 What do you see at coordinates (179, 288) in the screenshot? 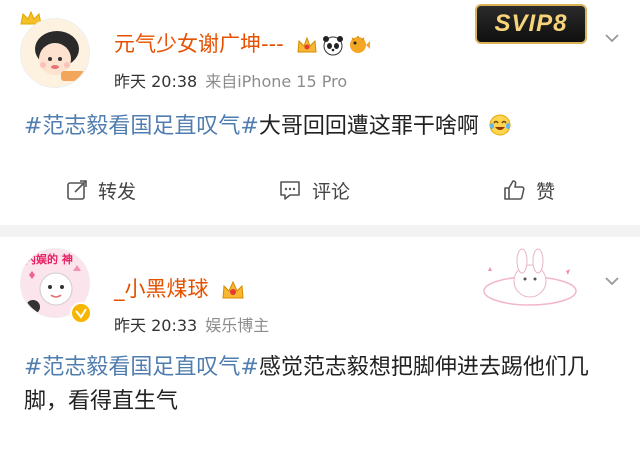
I see `username: _小黑煤球` at bounding box center [179, 288].